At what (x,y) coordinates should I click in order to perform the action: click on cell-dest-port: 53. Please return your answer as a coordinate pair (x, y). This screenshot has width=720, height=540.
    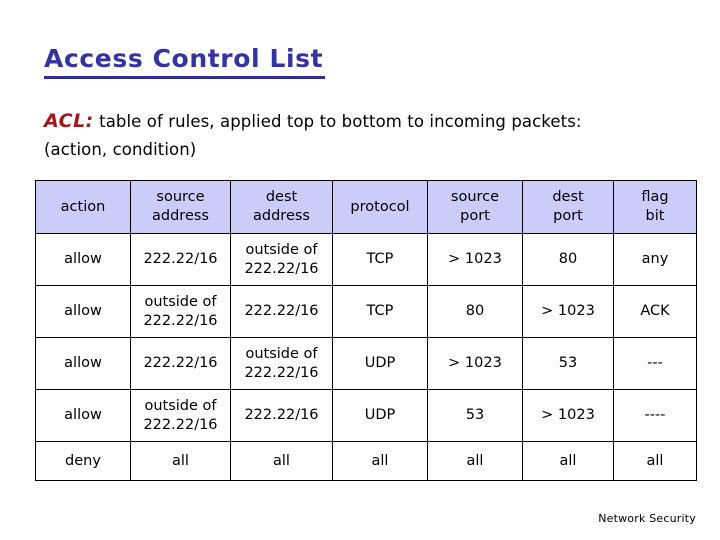
    Looking at the image, I should click on (568, 363).